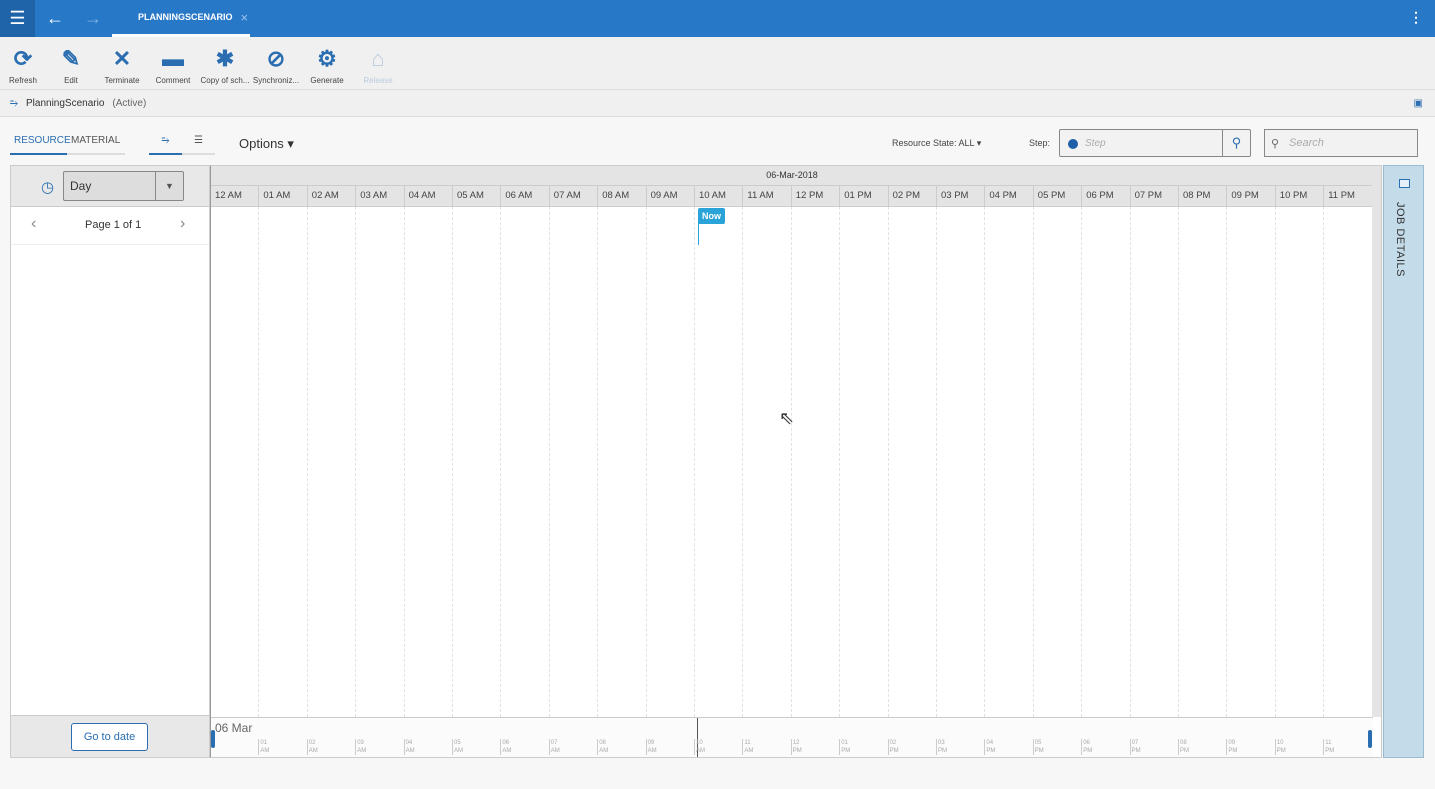  I want to click on mini-tick: 03 PM, so click(941, 747).